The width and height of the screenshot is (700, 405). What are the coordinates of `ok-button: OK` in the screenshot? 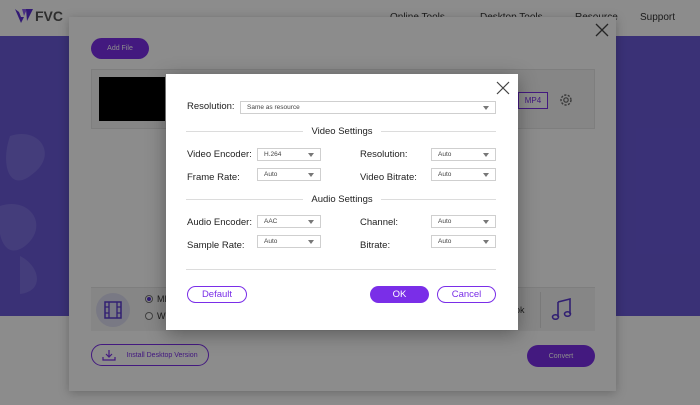 It's located at (399, 294).